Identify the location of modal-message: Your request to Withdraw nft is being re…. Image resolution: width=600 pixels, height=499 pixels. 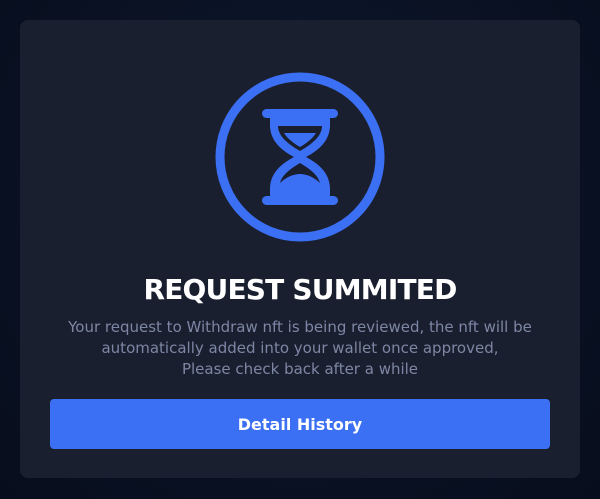
(300, 348).